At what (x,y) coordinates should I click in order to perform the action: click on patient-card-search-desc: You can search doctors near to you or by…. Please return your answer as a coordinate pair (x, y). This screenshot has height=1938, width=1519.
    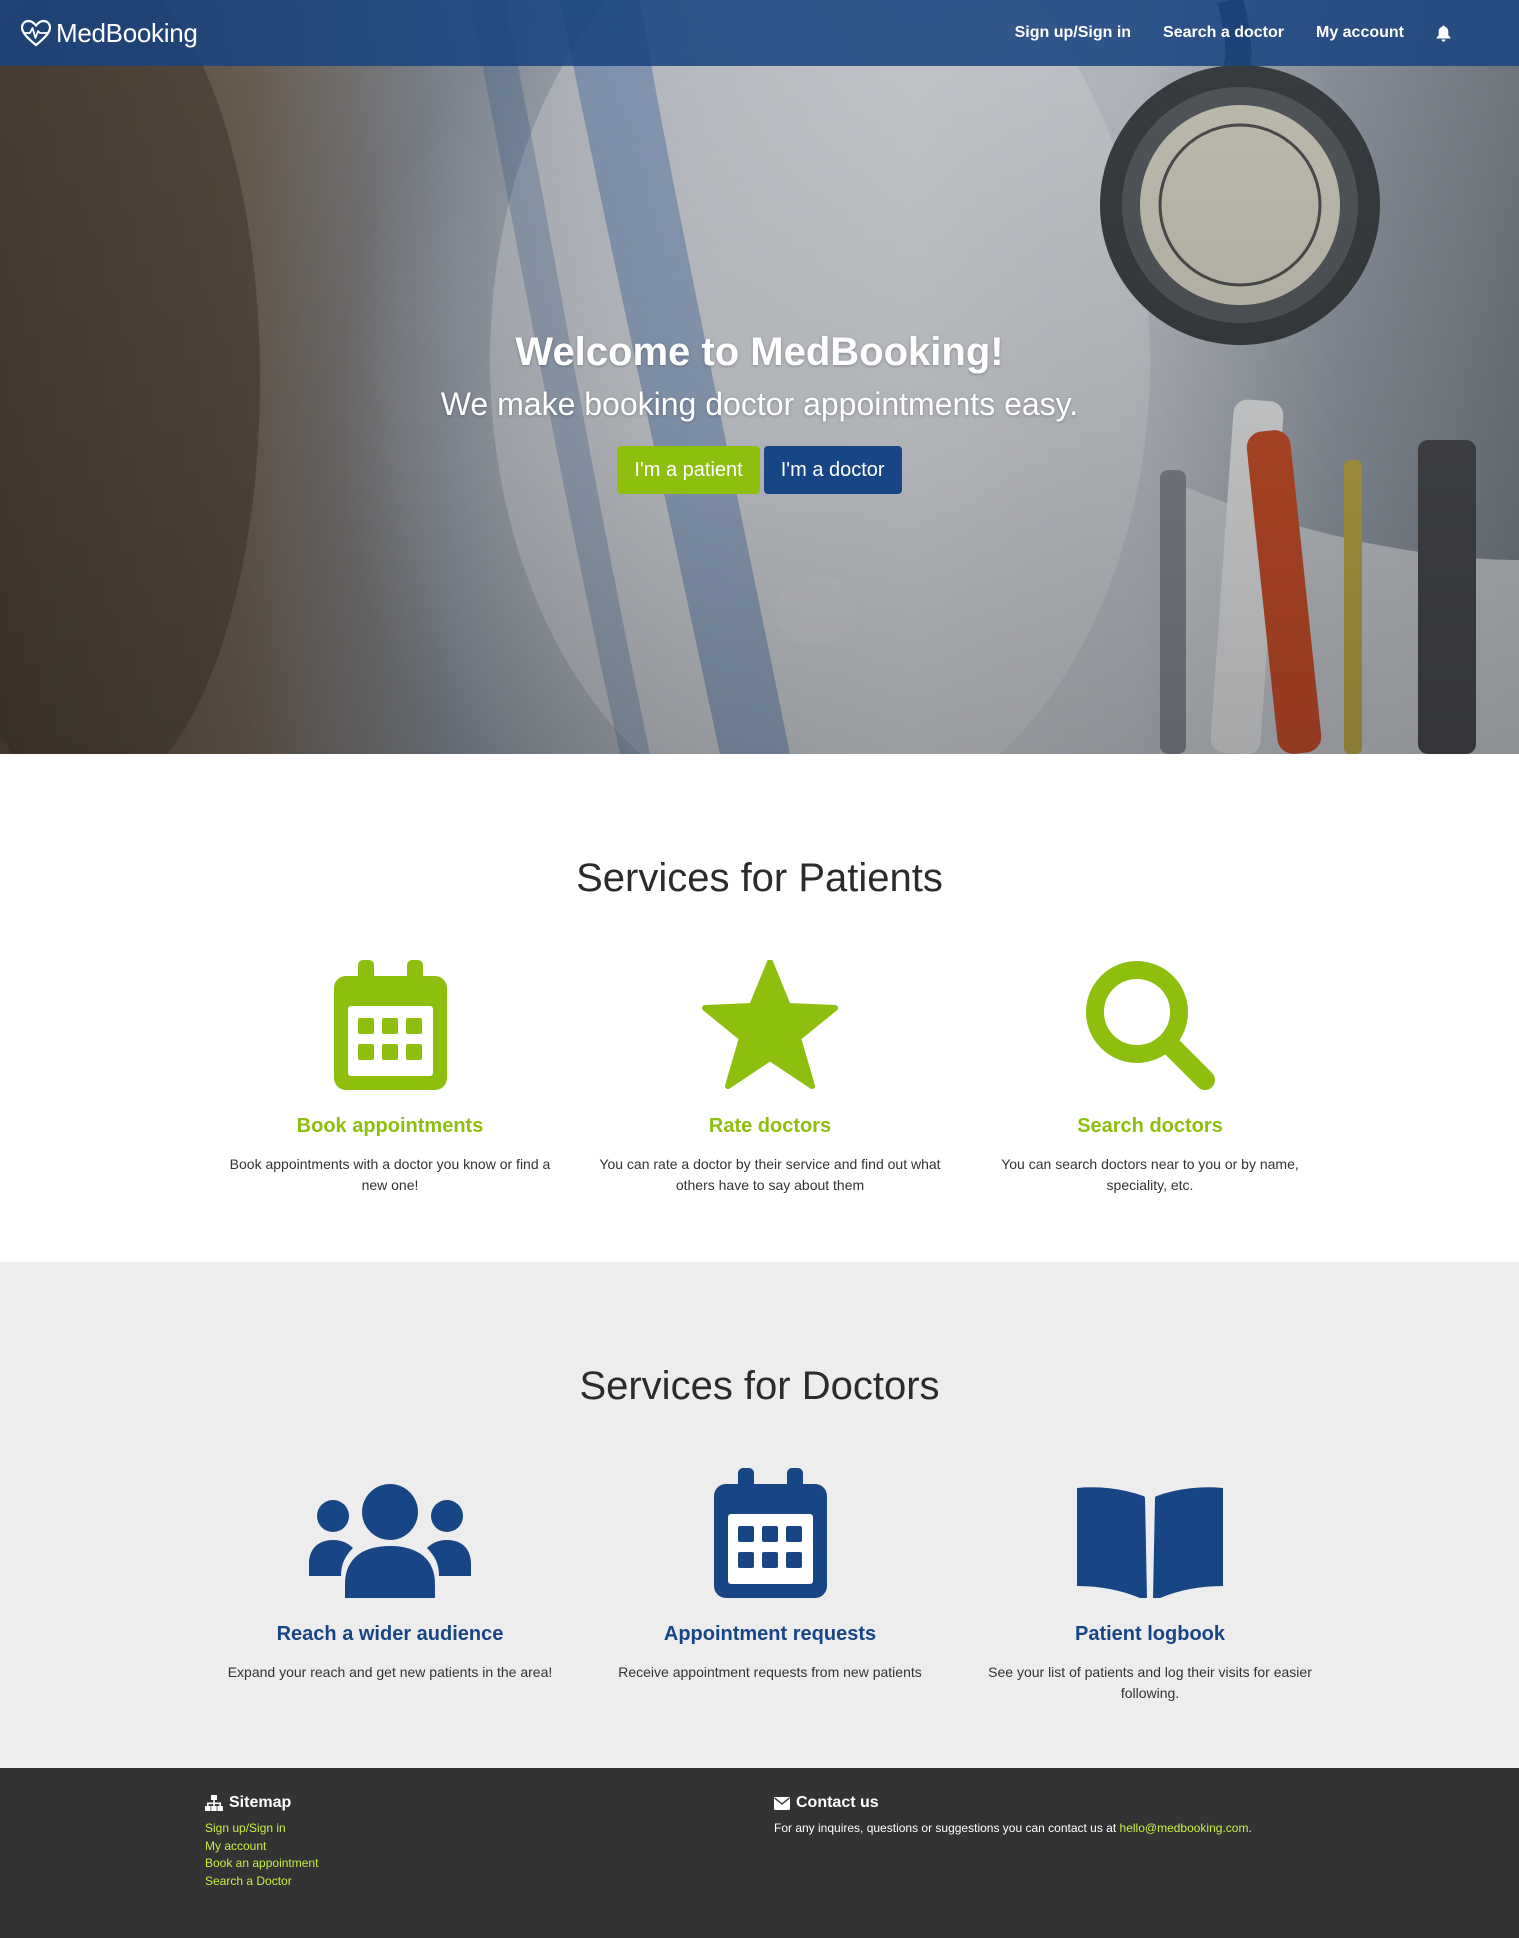
    Looking at the image, I should click on (1150, 1174).